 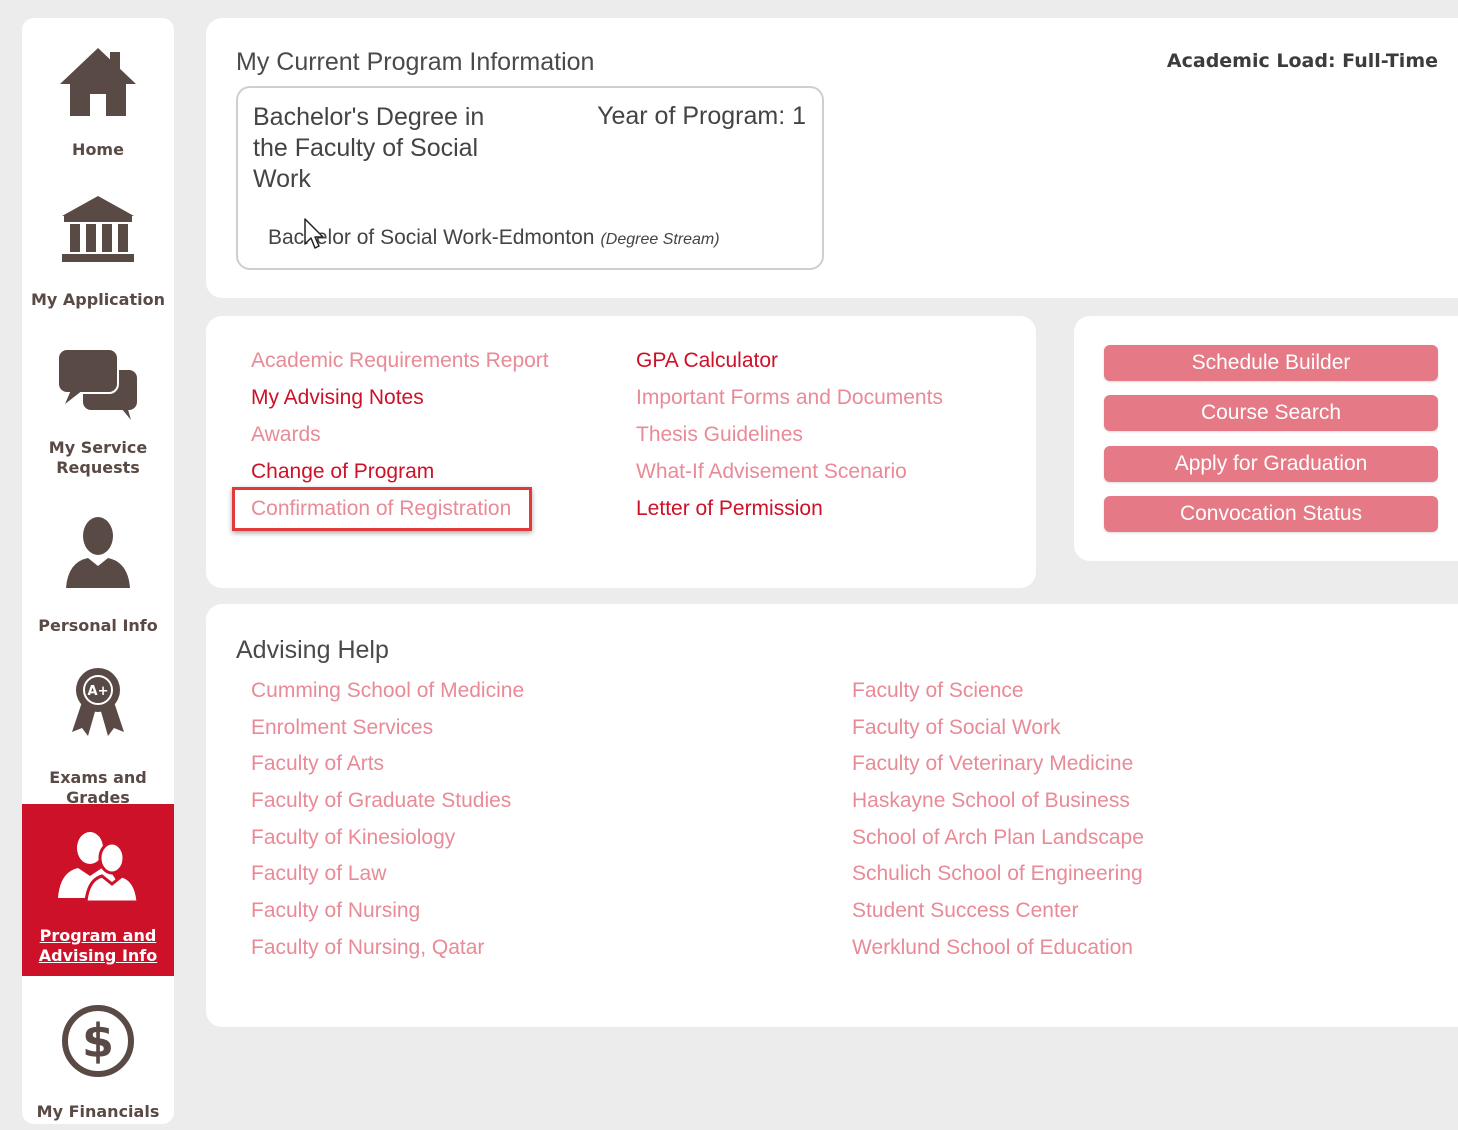 I want to click on advising-link: Faculty of Nursing, so click(x=335, y=911).